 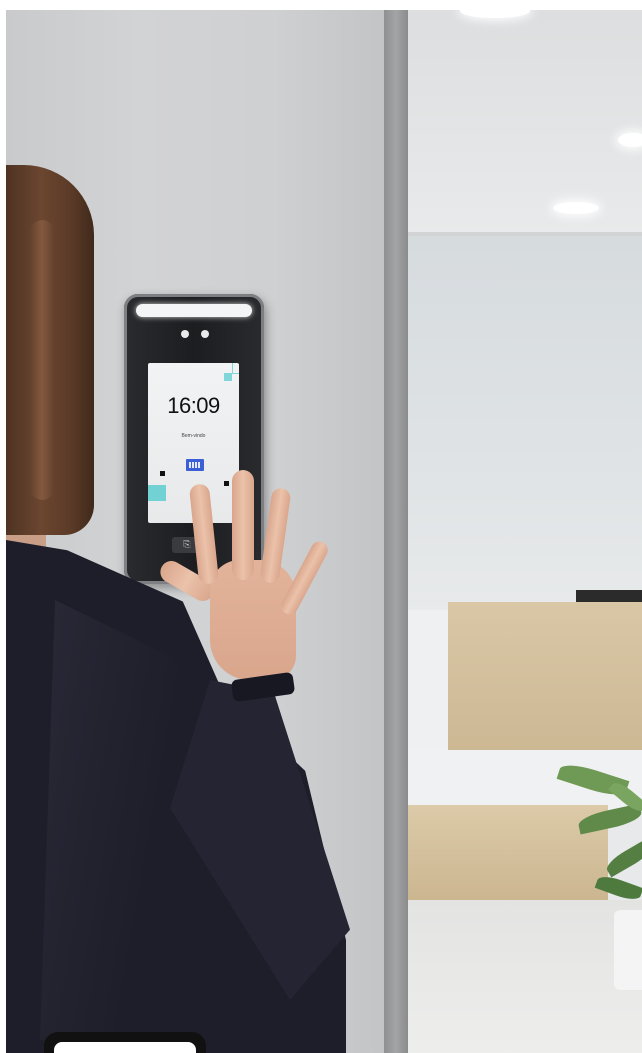 What do you see at coordinates (525, 122) in the screenshot?
I see `ceiling` at bounding box center [525, 122].